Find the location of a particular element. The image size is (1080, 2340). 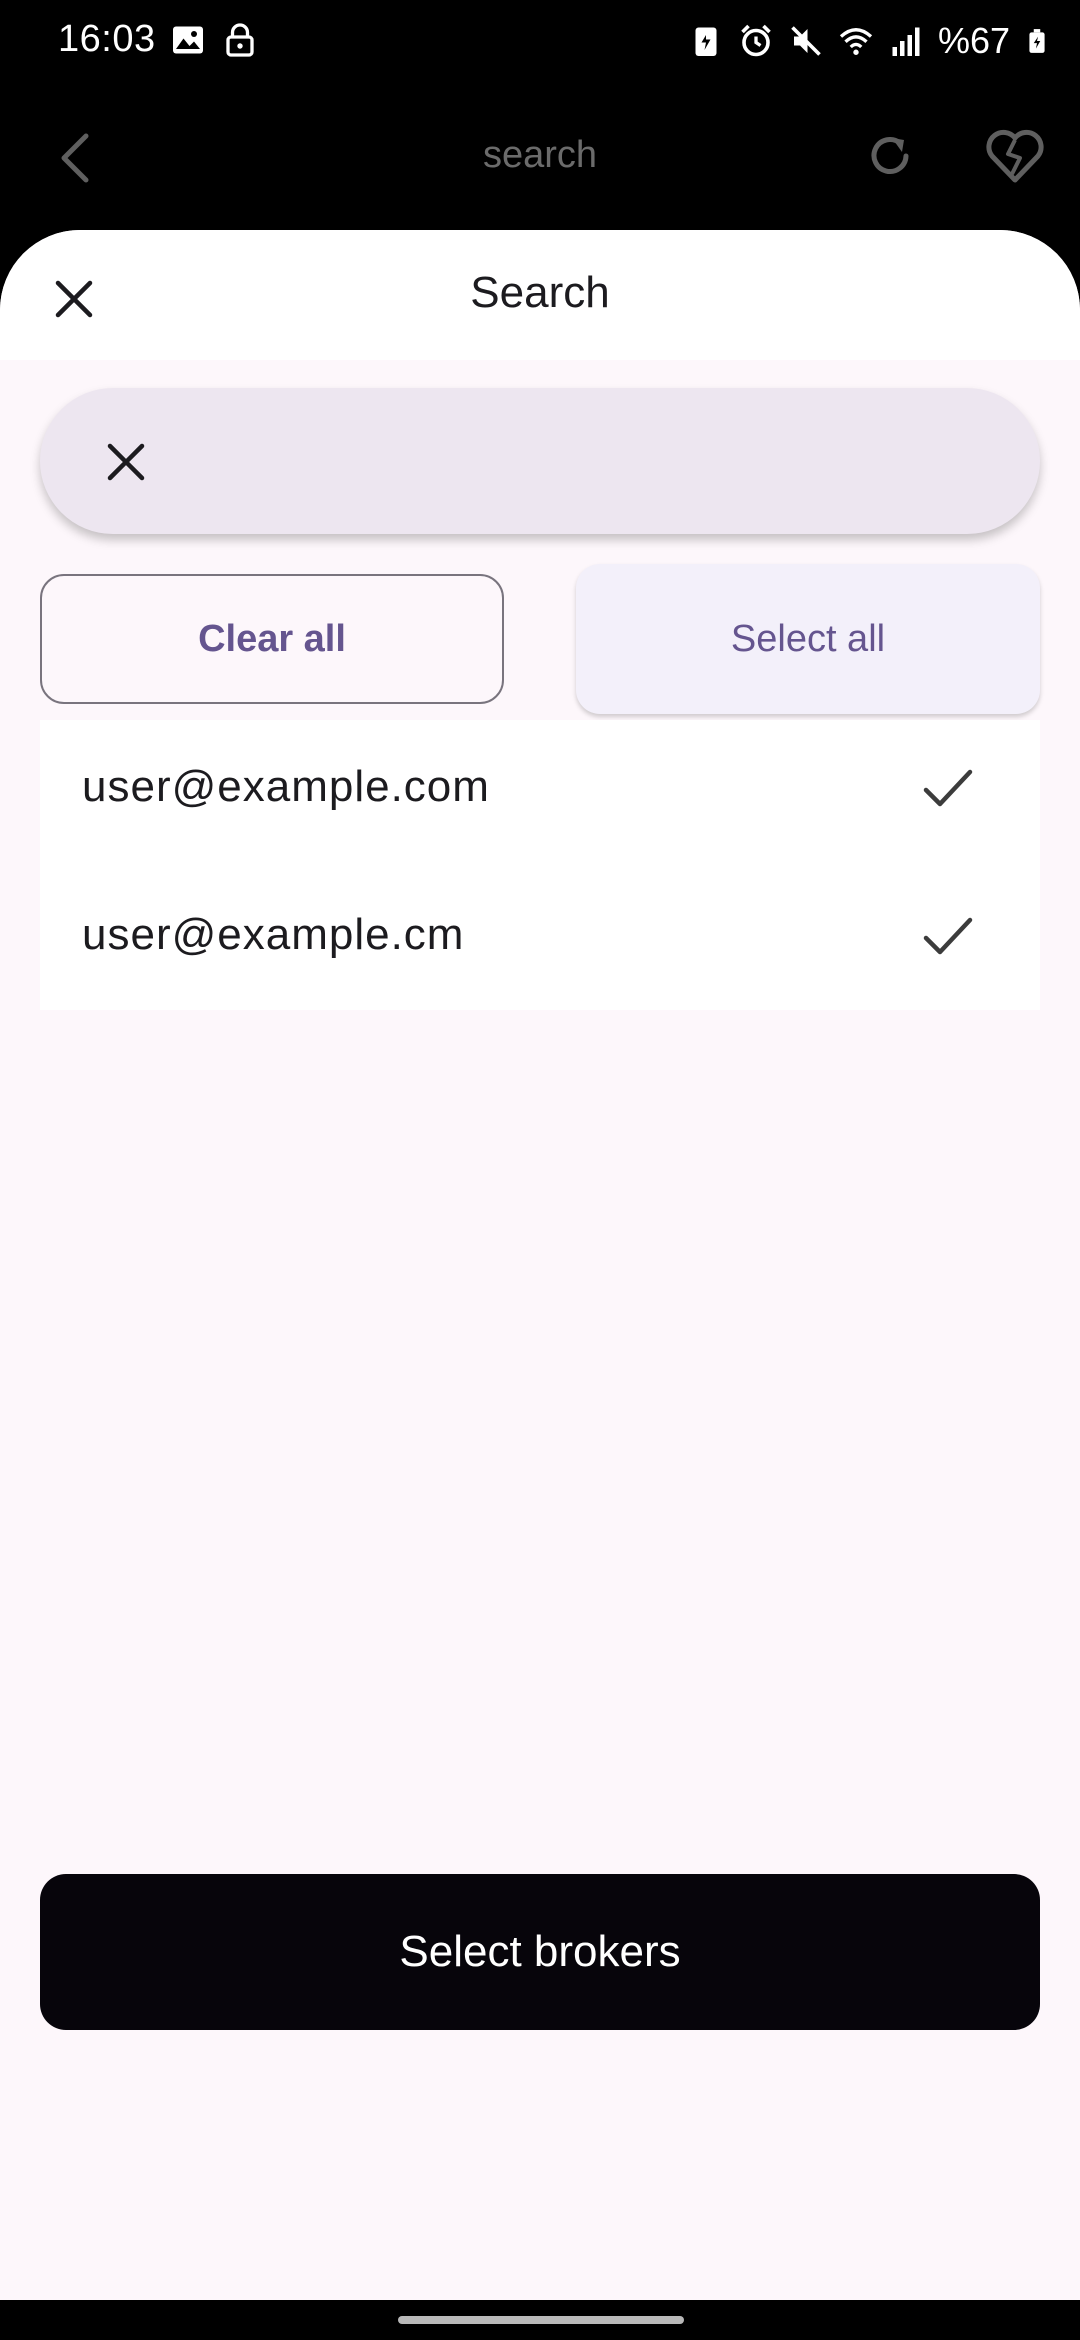

status-right-icons: %67 is located at coordinates (869, 41).